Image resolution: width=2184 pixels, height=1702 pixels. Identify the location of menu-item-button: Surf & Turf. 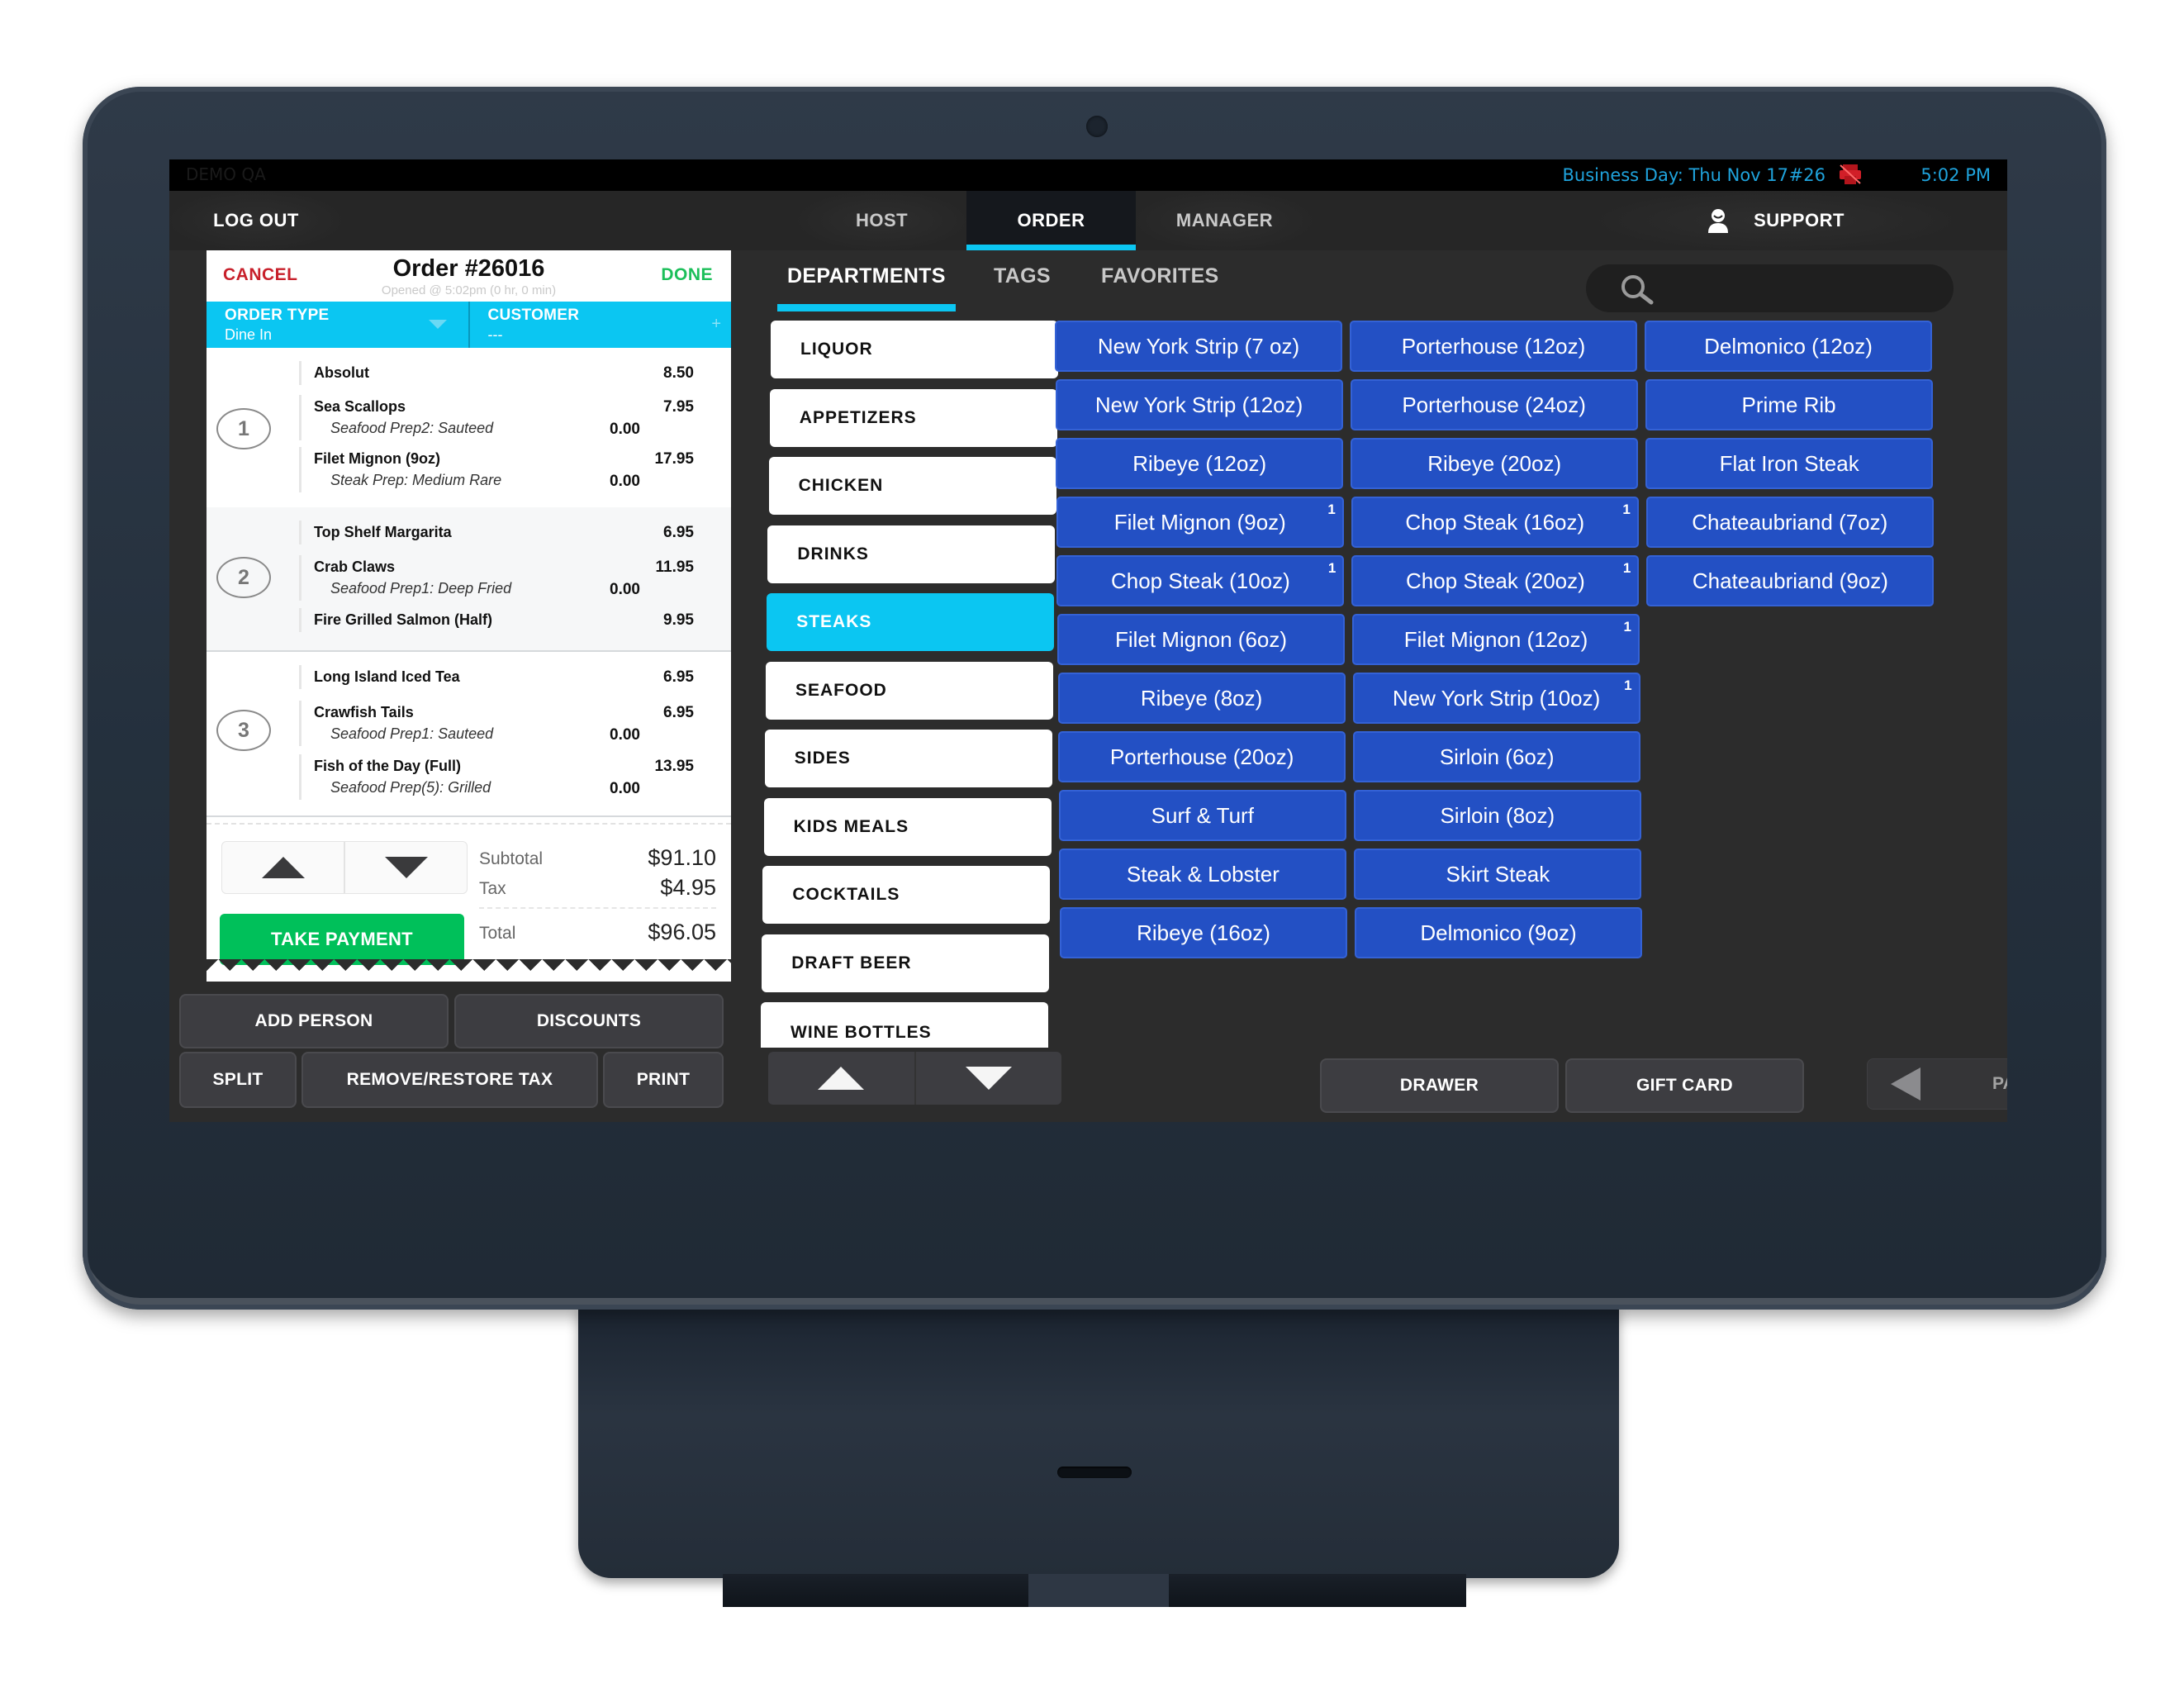
(1202, 815).